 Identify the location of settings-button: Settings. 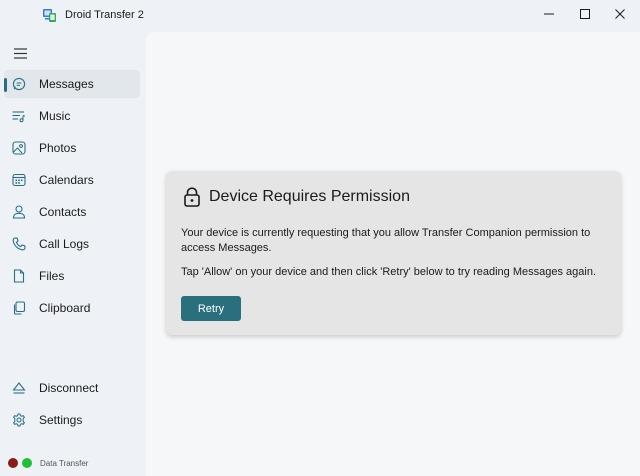
(72, 420).